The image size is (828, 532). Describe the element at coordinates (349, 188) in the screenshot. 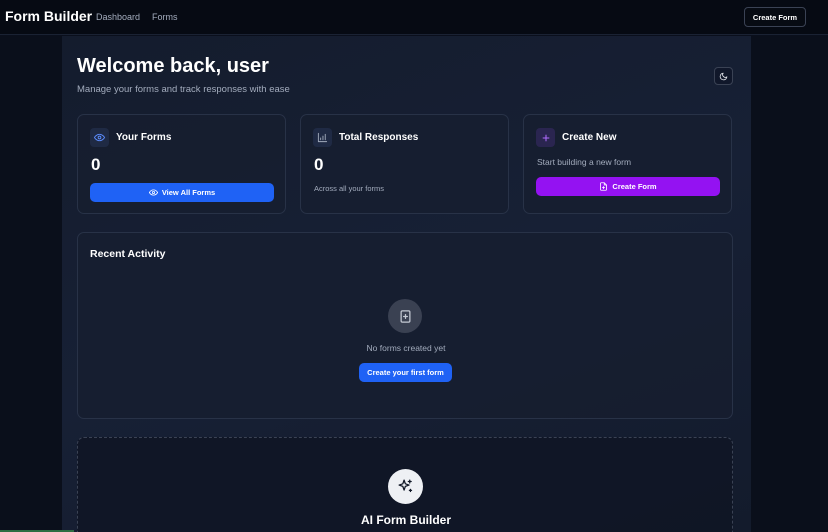

I see `responses-note: Across all your forms` at that location.